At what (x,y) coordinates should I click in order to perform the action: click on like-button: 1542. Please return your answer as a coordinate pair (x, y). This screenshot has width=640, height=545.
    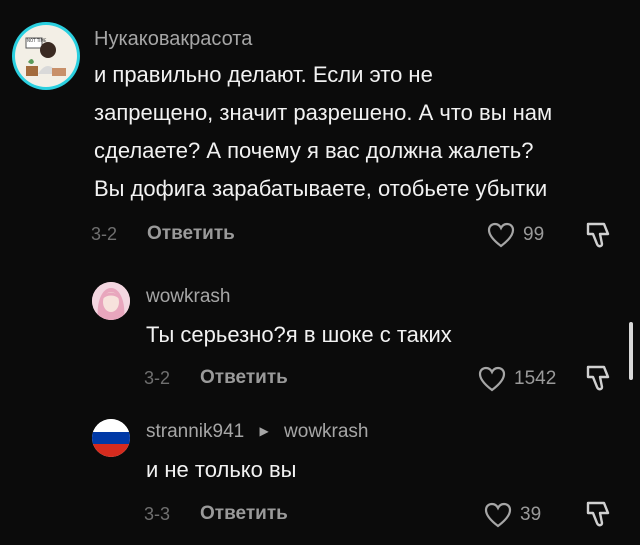
    Looking at the image, I should click on (517, 379).